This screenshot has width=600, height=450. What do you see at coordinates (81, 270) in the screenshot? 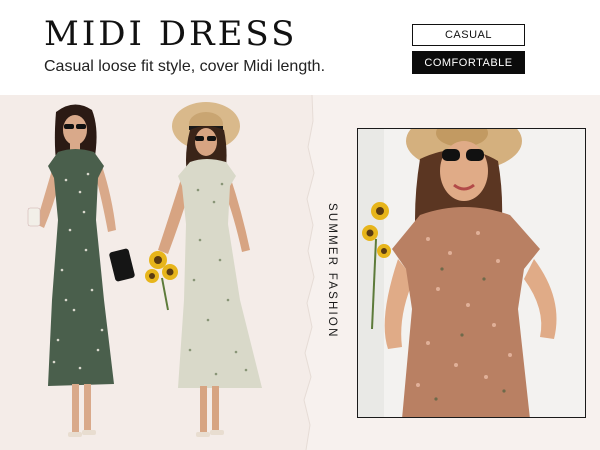
I see `model-green-dress-image` at bounding box center [81, 270].